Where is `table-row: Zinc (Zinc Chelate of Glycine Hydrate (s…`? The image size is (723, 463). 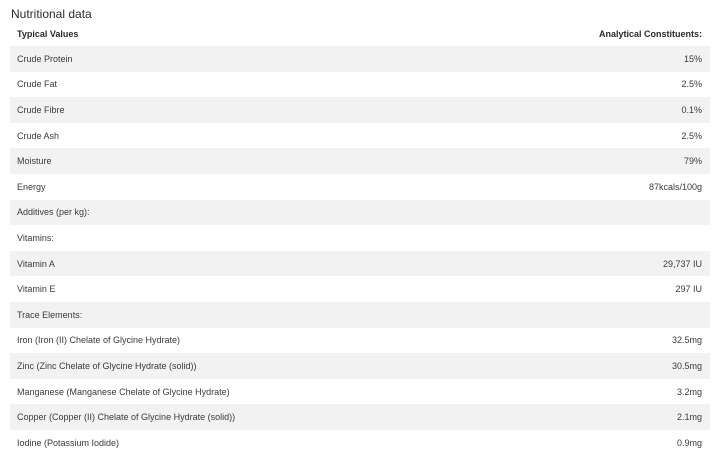
table-row: Zinc (Zinc Chelate of Glycine Hydrate (s… is located at coordinates (360, 366).